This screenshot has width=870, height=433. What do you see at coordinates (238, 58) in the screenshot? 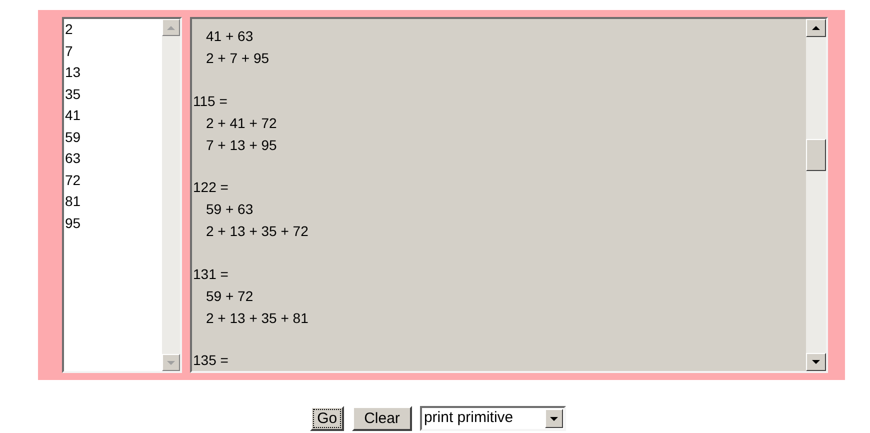
I see `sum-line: 2 + 7 + 95` at bounding box center [238, 58].